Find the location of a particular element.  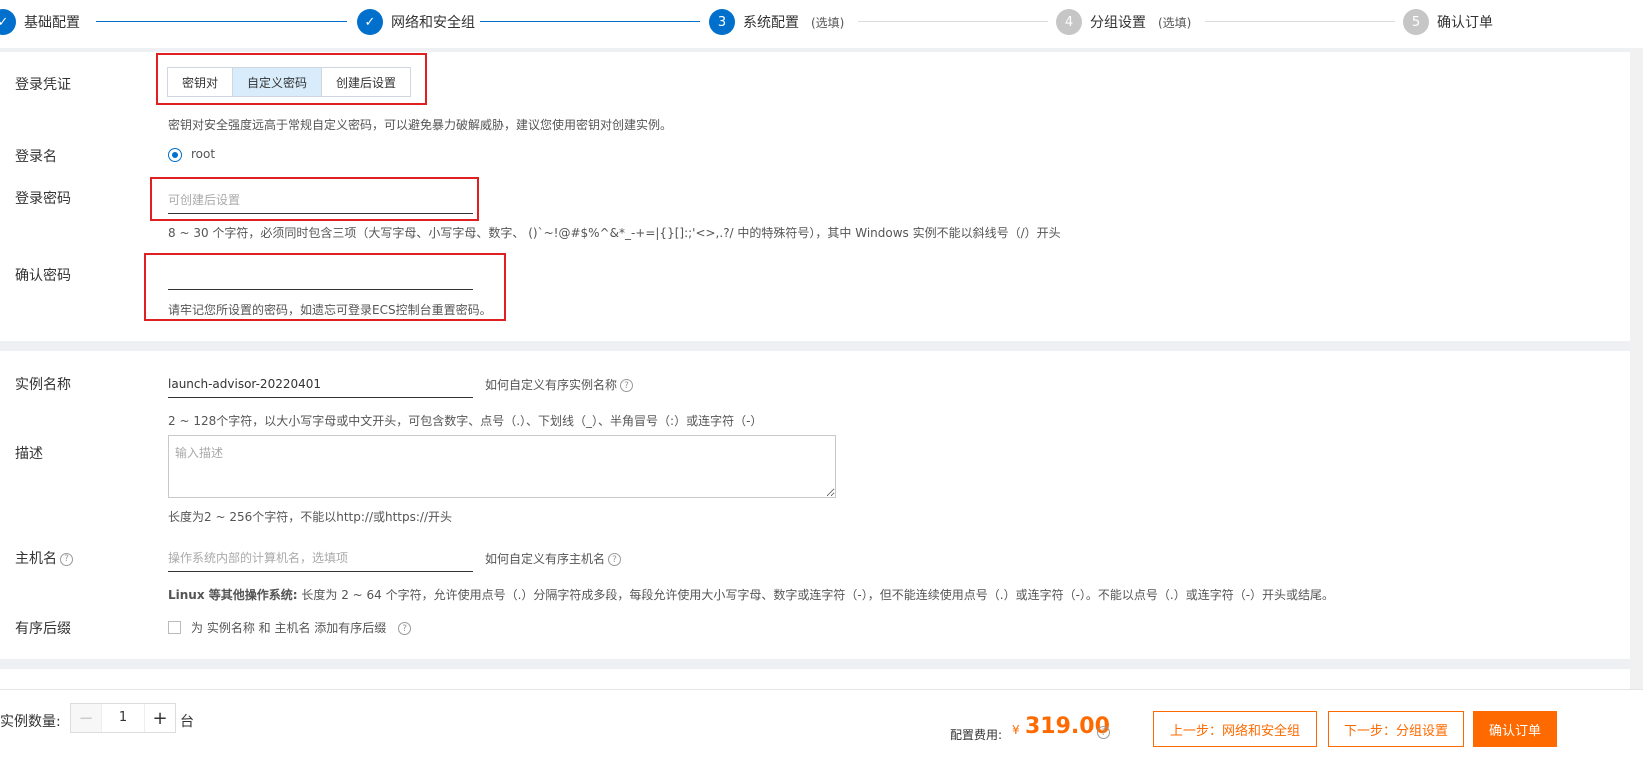

hostname-label: 主机名 is located at coordinates (36, 559).